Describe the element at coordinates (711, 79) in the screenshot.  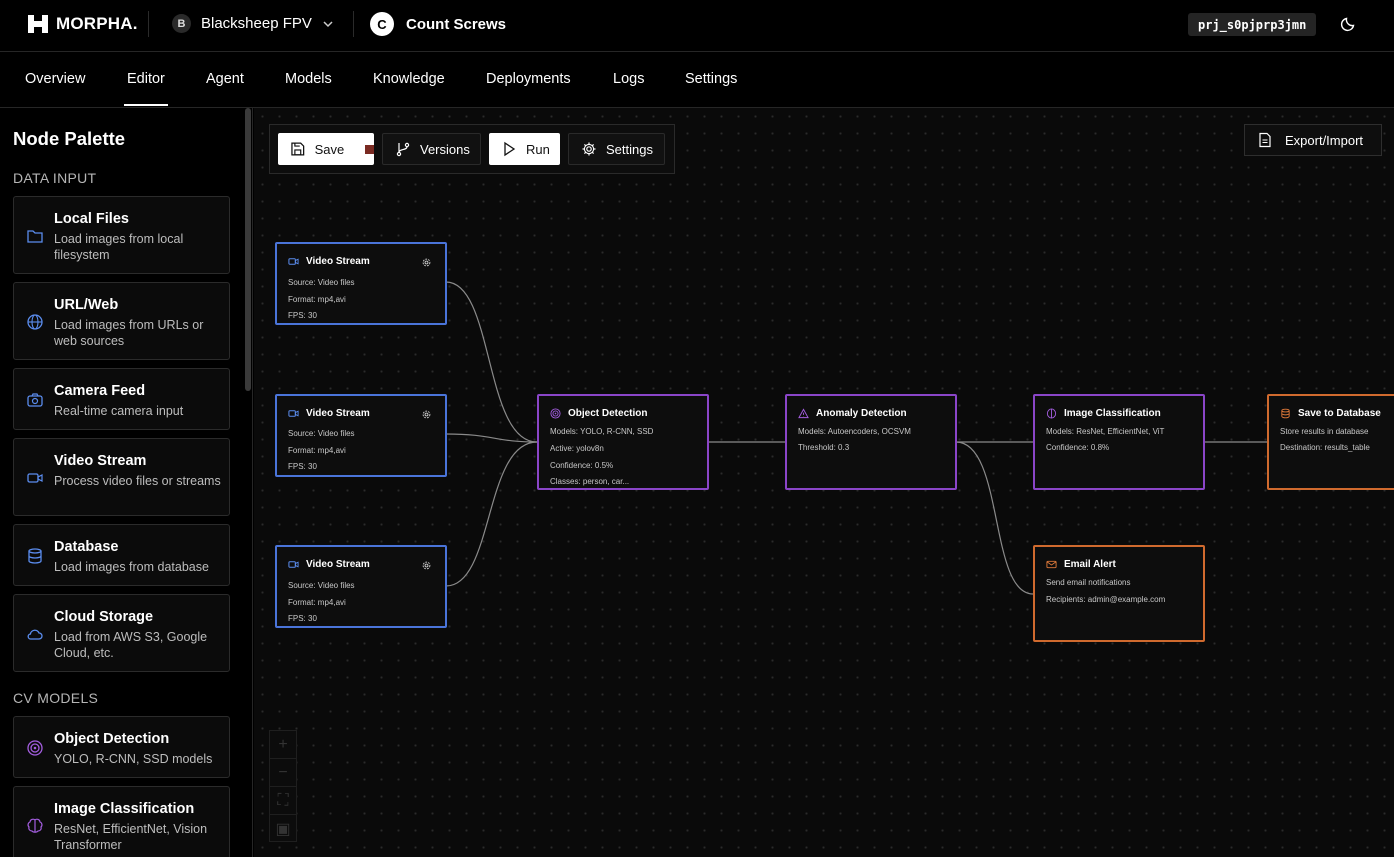
I see `tab-settings: Settings` at that location.